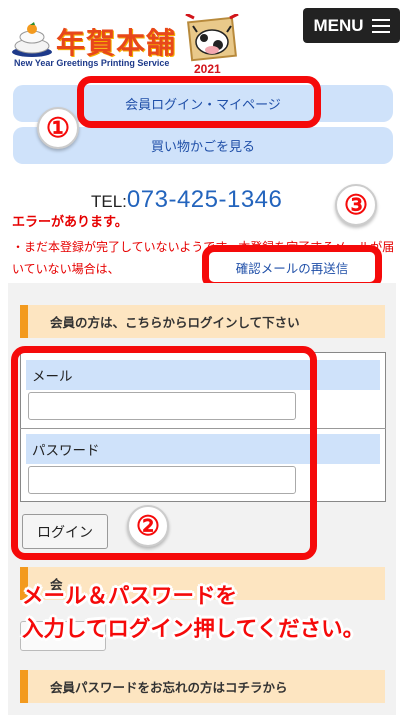  What do you see at coordinates (32, 39) in the screenshot?
I see `kagami-mochi-icon` at bounding box center [32, 39].